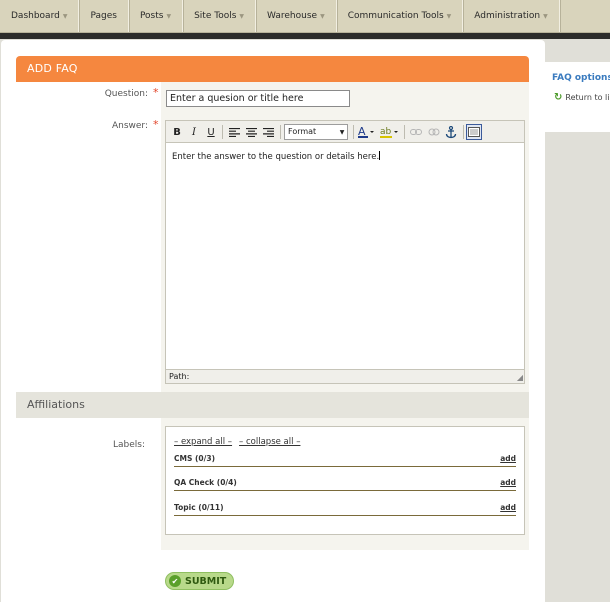 The width and height of the screenshot is (610, 602). Describe the element at coordinates (234, 132) in the screenshot. I see `align-left-icon` at that location.